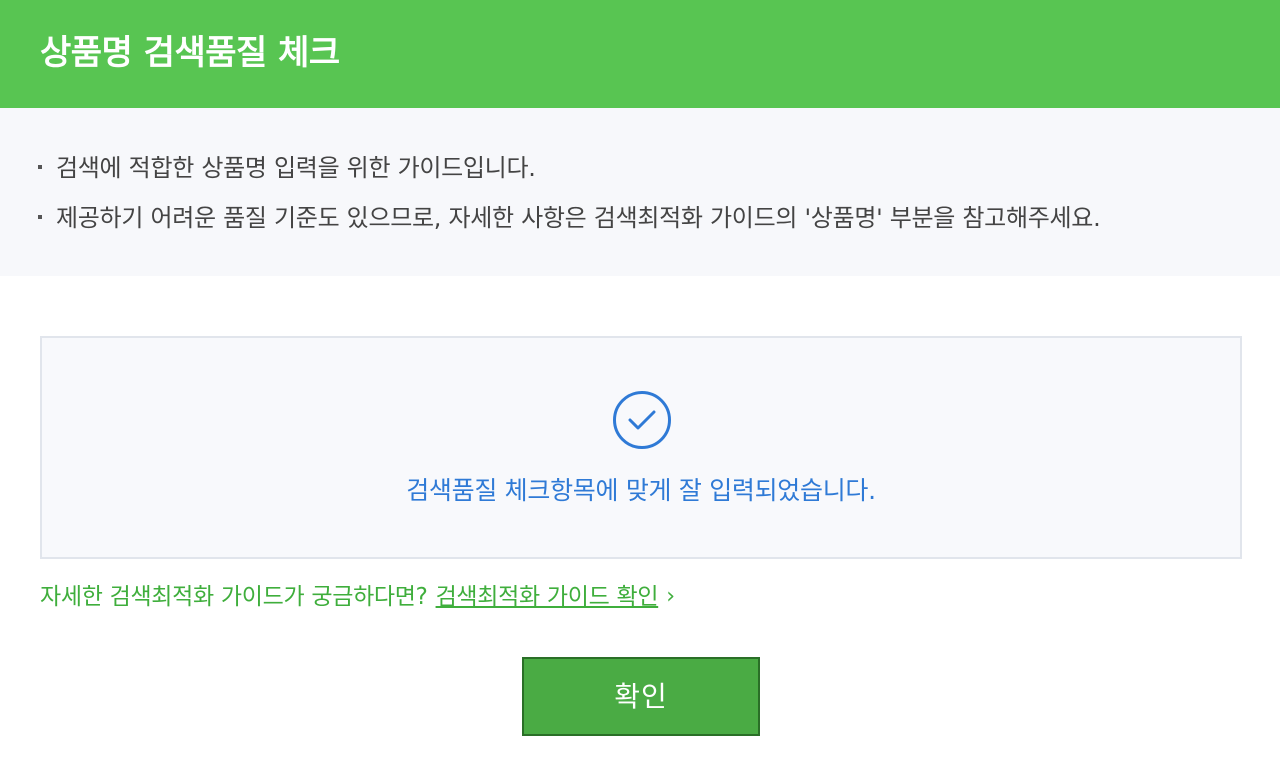 The width and height of the screenshot is (1280, 779). Describe the element at coordinates (296, 168) in the screenshot. I see `notice-text: 검색에 적합한 상품명 입력을 위한 가이드입니다.` at that location.